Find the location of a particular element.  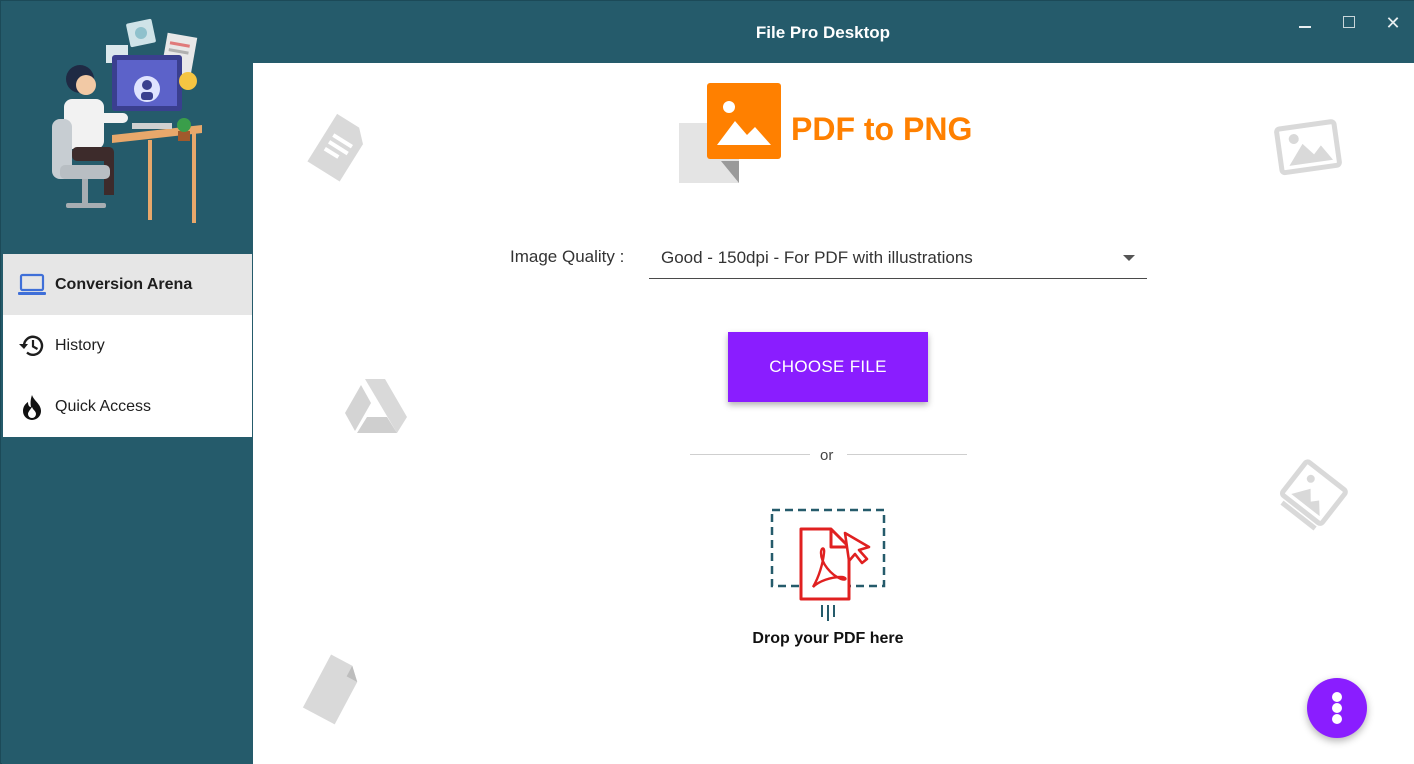

chevron-down-icon is located at coordinates (1129, 258).